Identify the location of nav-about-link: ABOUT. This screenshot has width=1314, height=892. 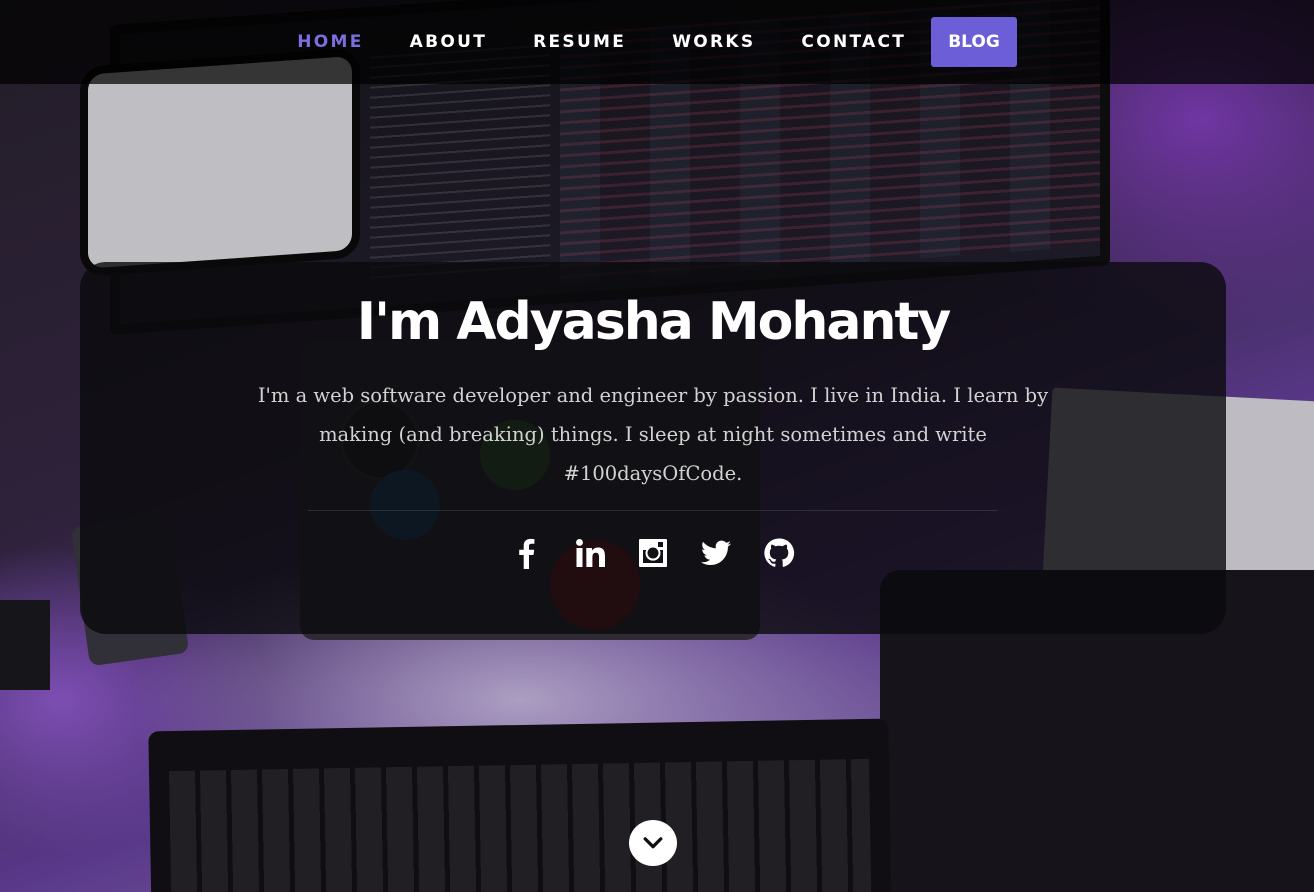
(448, 42).